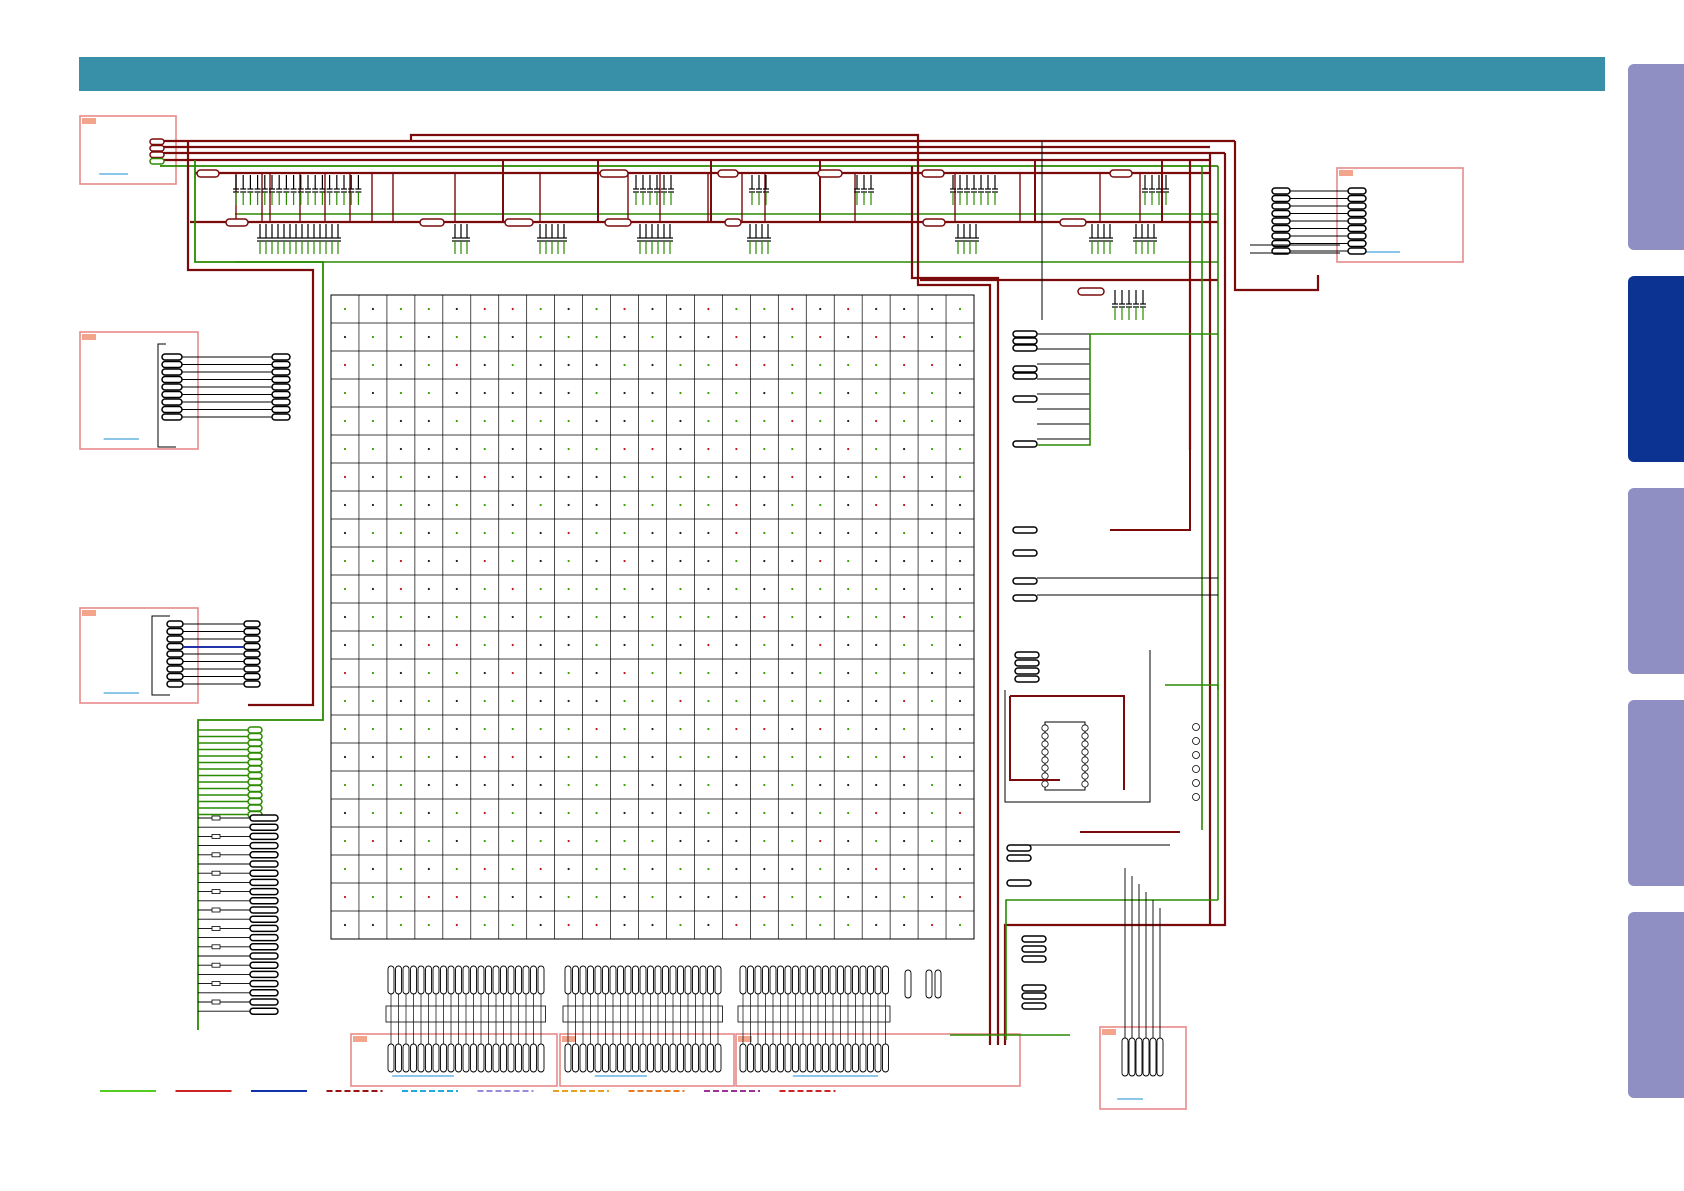 The height and width of the screenshot is (1191, 1684). I want to click on green-net-label, so click(255, 730).